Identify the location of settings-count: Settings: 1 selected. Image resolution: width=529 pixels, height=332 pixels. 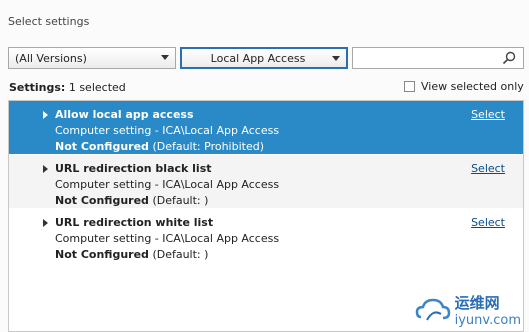
(67, 87).